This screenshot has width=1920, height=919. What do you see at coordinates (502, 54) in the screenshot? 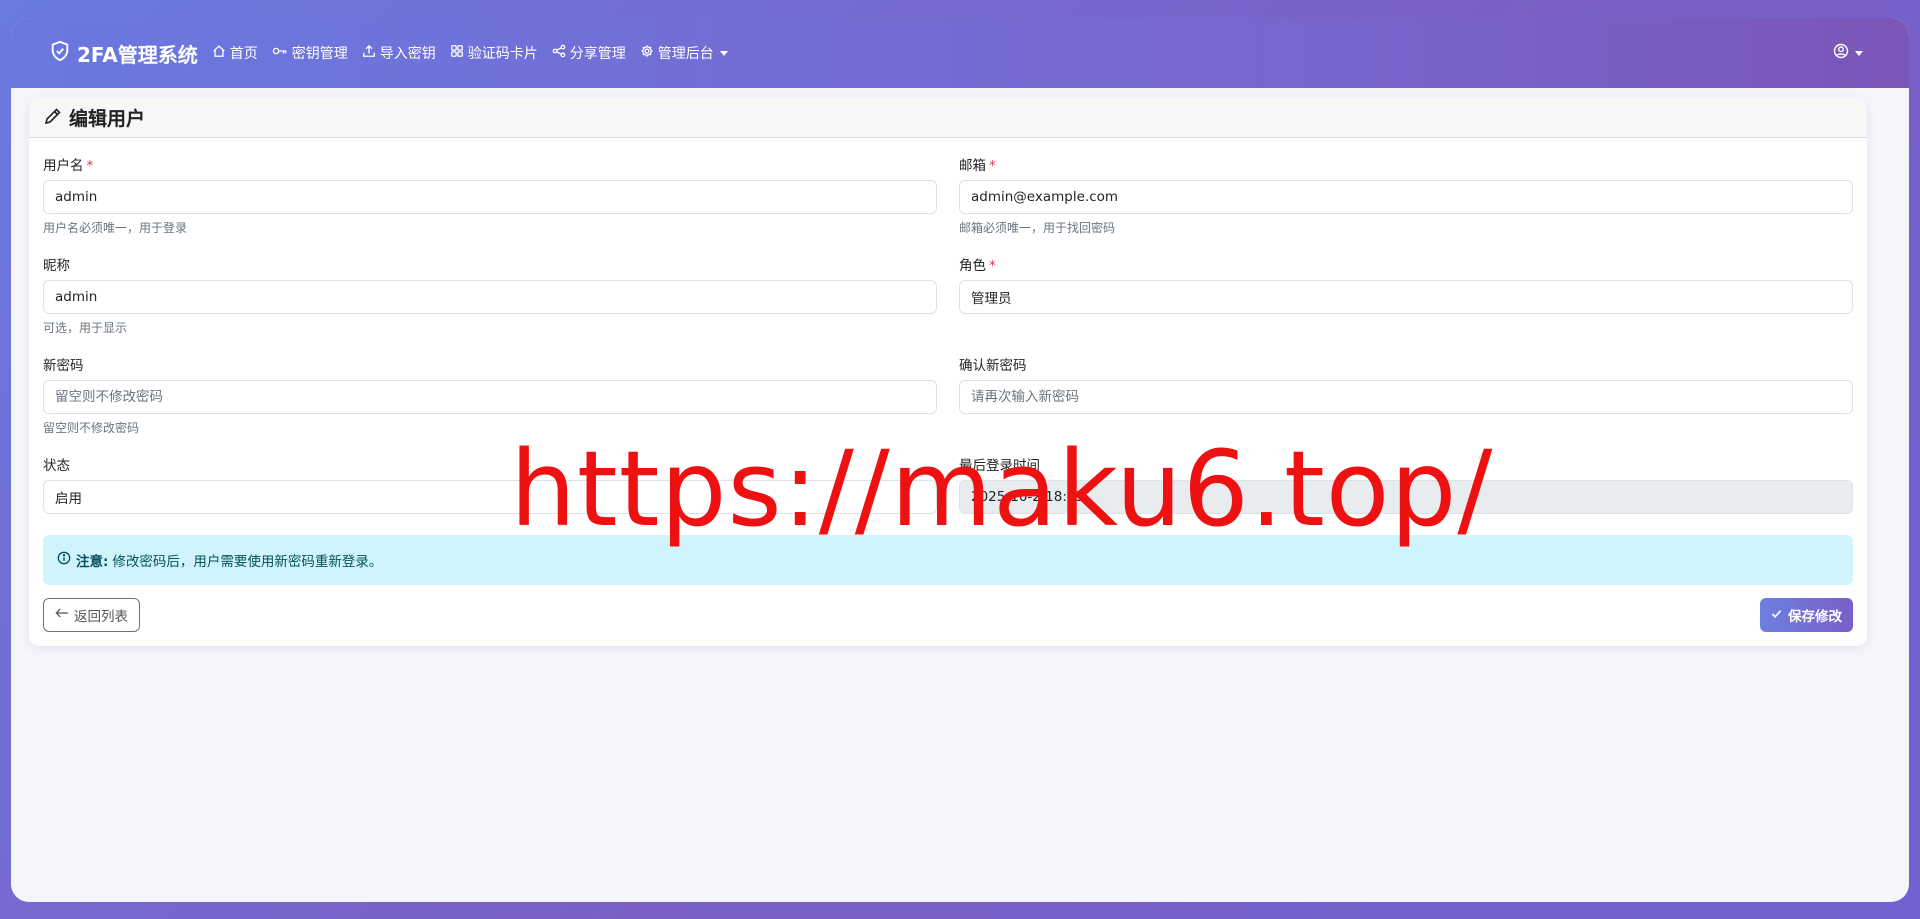
I see `nav-code-cards-label: 验证码卡片` at bounding box center [502, 54].